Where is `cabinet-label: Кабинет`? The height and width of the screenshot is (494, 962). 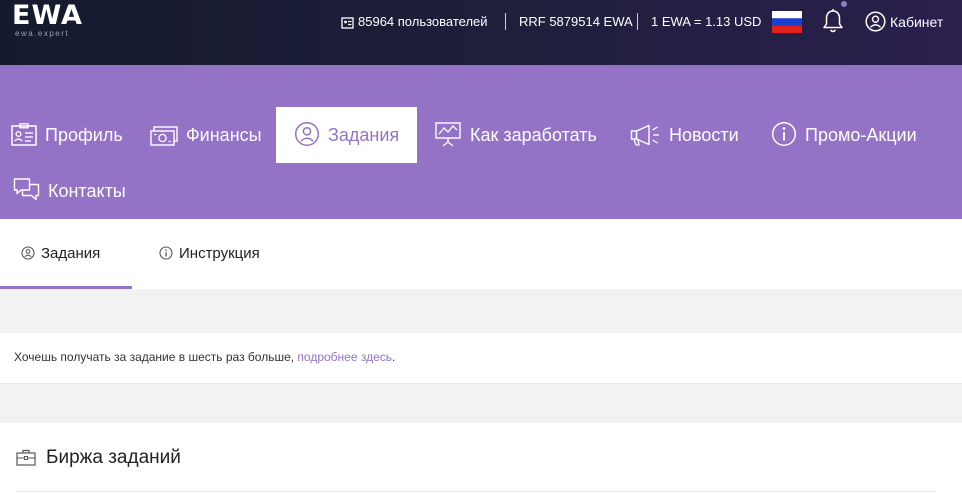
cabinet-label: Кабинет is located at coordinates (917, 22).